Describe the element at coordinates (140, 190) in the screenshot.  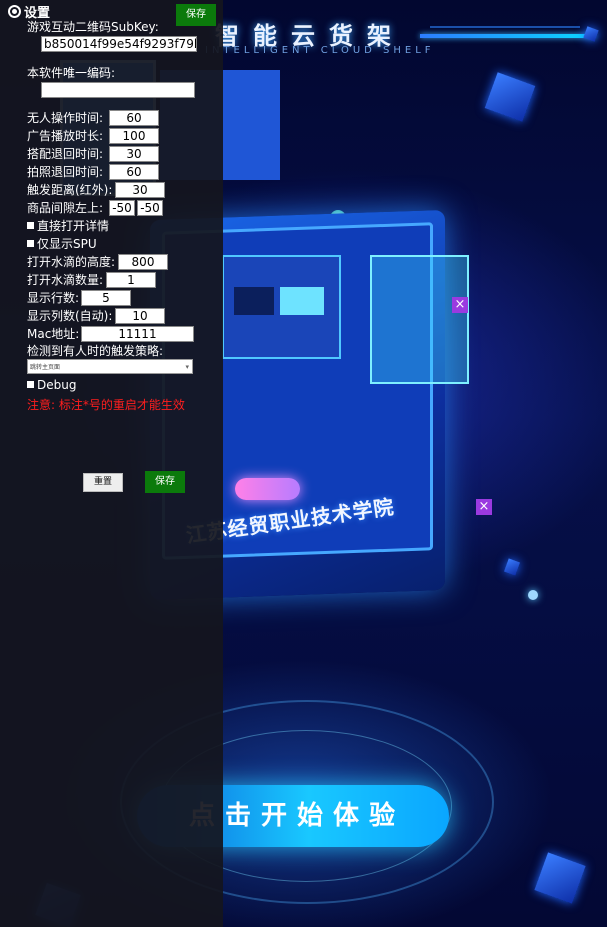
I see `trigger-distance-input: 30` at that location.